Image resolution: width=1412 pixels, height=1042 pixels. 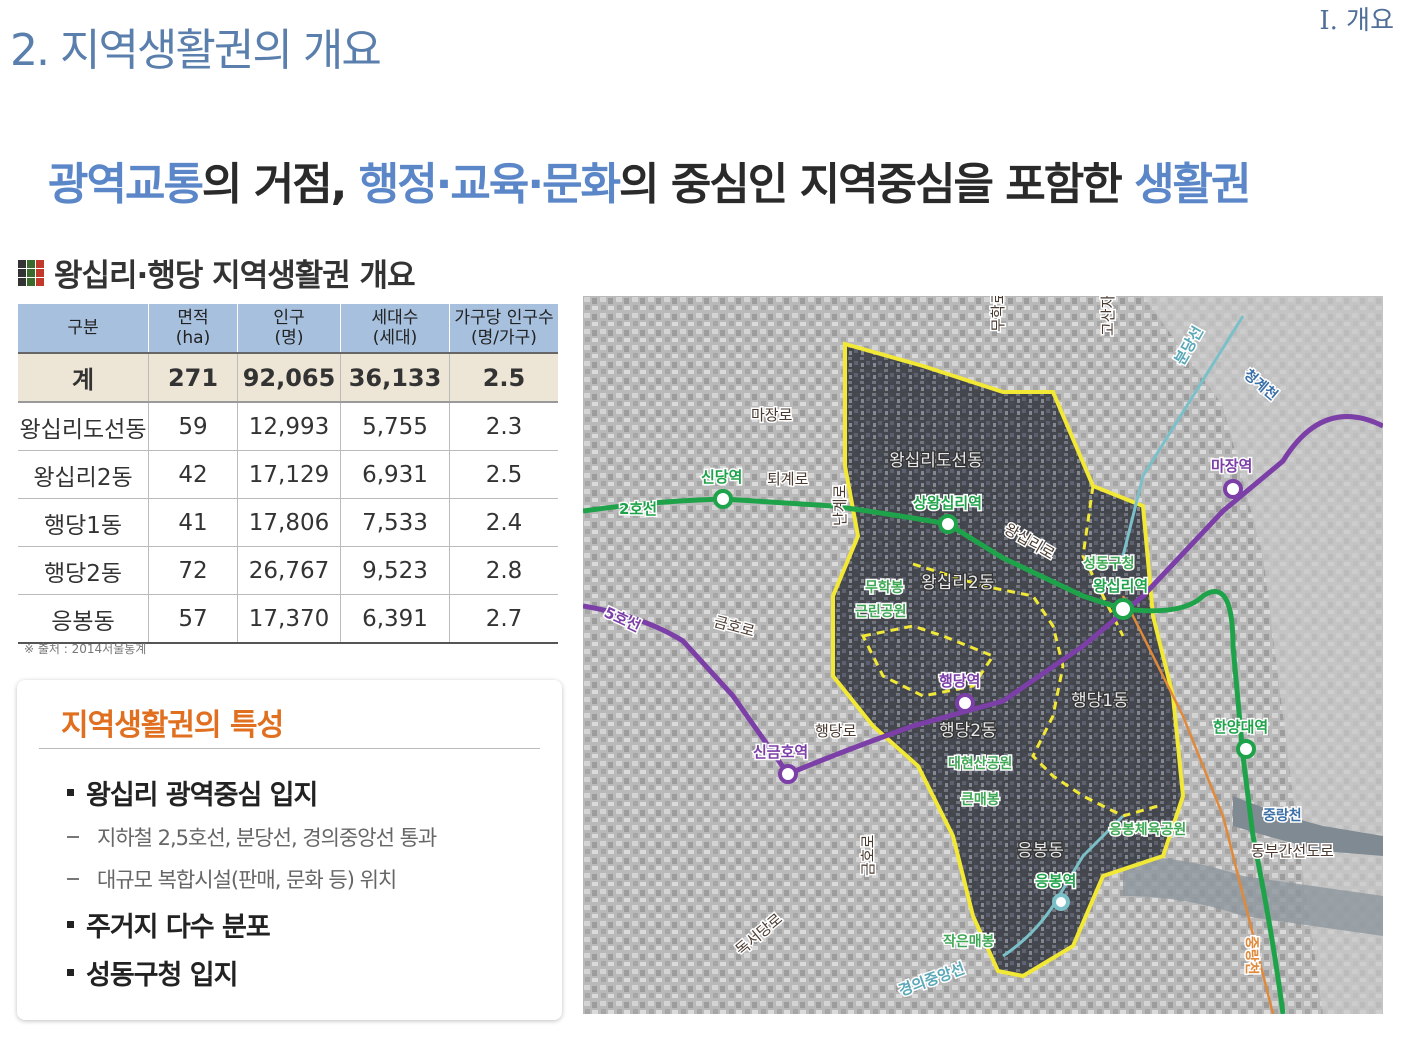 What do you see at coordinates (1246, 749) in the screenshot?
I see `station-marker-hanyang` at bounding box center [1246, 749].